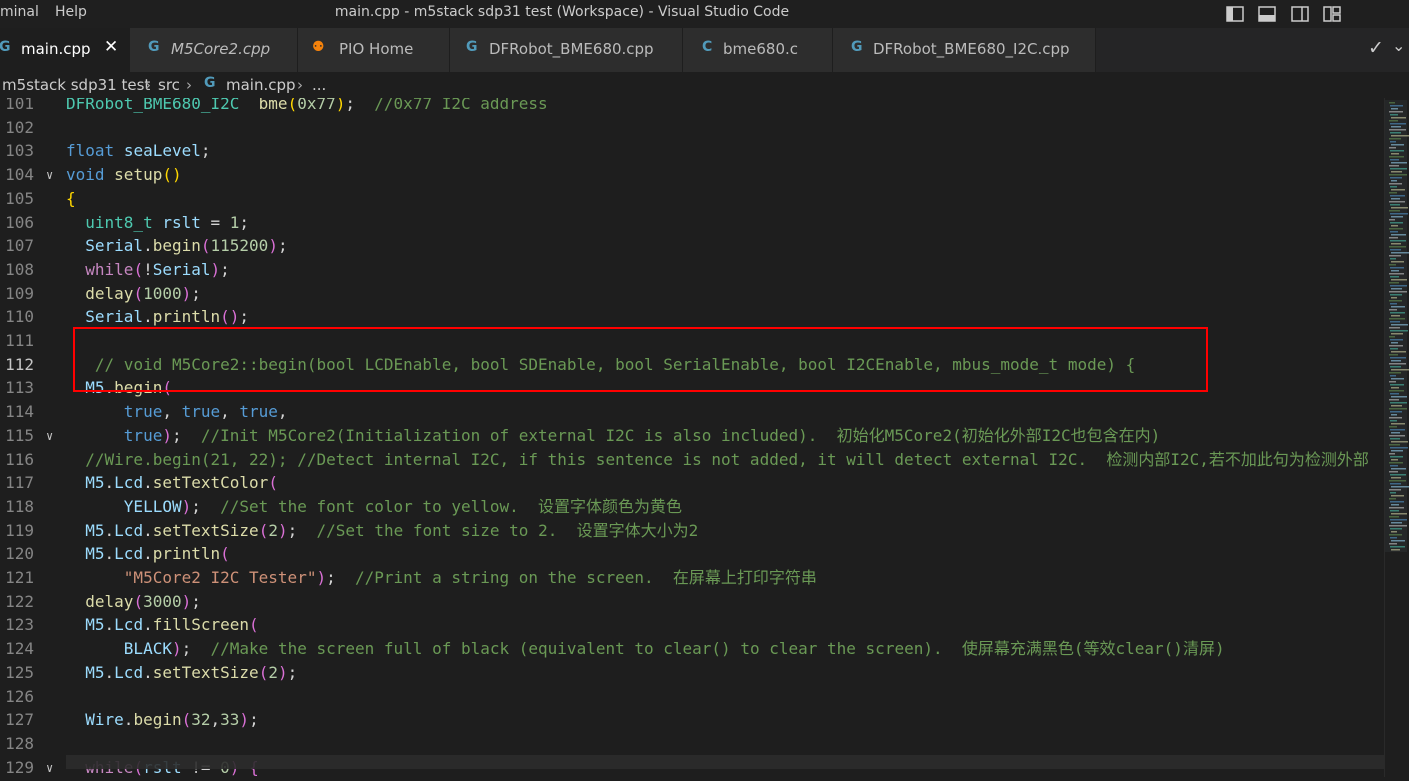 This screenshot has width=1409, height=781. I want to click on line-number: 108, so click(19, 269).